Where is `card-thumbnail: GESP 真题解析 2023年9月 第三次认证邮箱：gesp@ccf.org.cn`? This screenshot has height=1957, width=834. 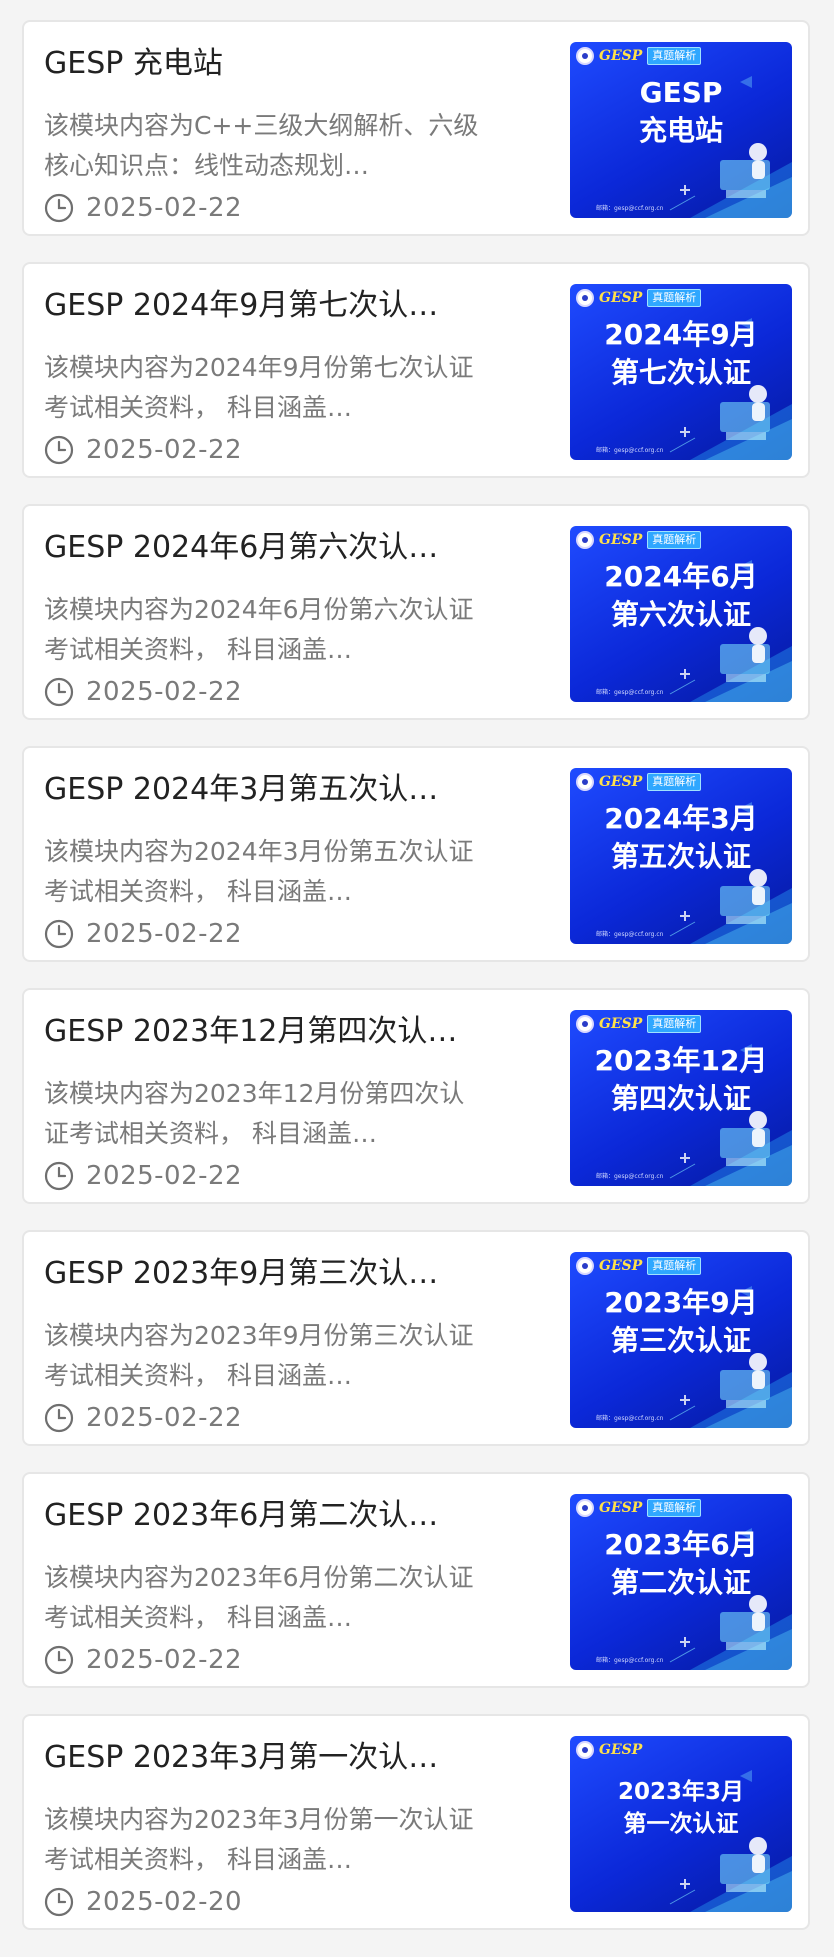
card-thumbnail: GESP 真题解析 2023年9月 第三次认证邮箱：gesp@ccf.org.cn is located at coordinates (681, 1340).